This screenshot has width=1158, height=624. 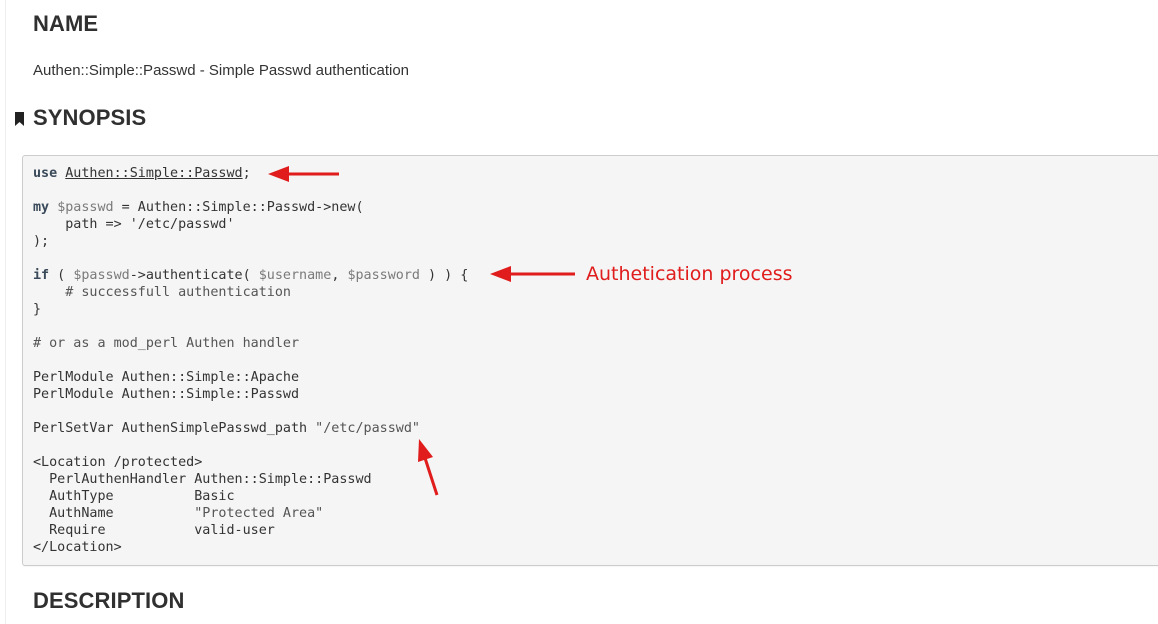 What do you see at coordinates (339, 275) in the screenshot?
I see `code-text: ,` at bounding box center [339, 275].